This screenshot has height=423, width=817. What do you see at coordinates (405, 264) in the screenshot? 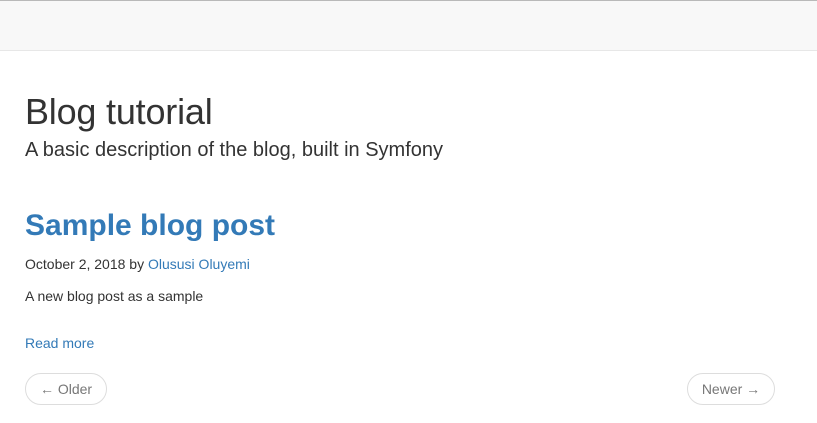
I see `post-meta: October 2, 2018 by Olususi Oluyemi` at bounding box center [405, 264].